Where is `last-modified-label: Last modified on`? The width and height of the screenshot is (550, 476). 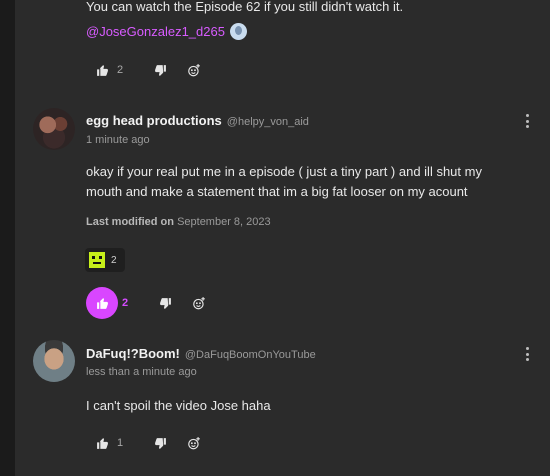
last-modified-label: Last modified on is located at coordinates (130, 222).